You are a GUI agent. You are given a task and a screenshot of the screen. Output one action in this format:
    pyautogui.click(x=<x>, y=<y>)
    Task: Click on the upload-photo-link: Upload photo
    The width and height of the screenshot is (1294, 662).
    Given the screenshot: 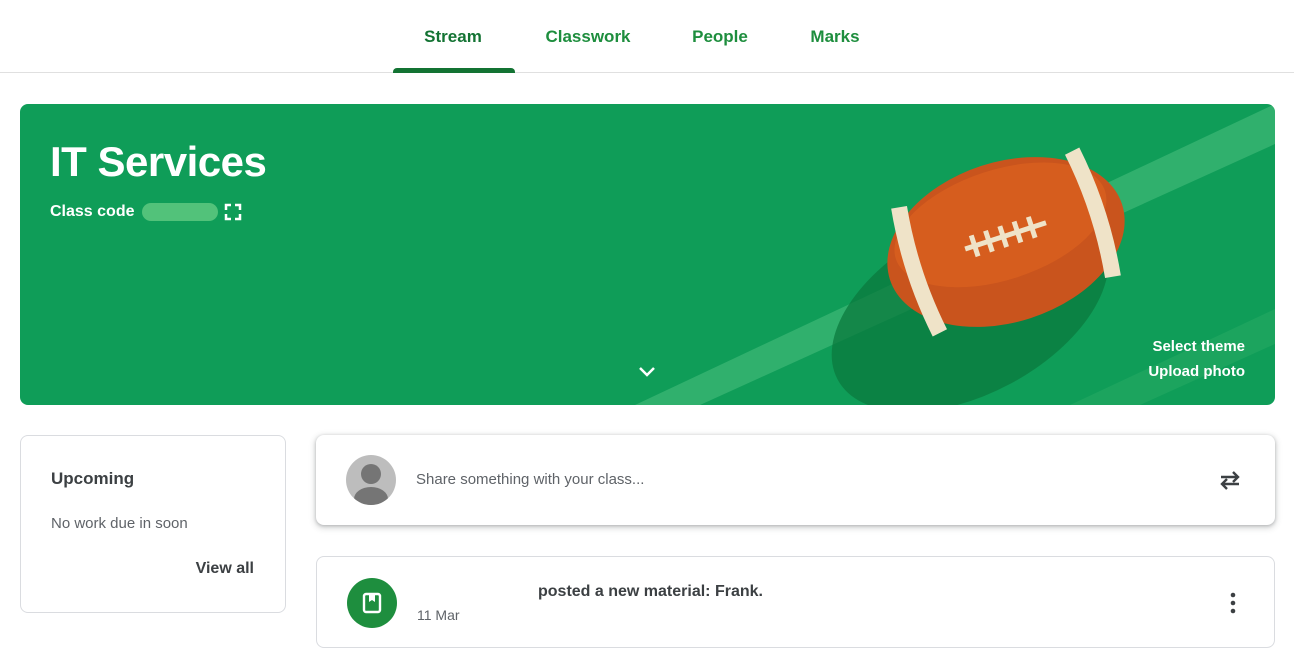 What is the action you would take?
    pyautogui.click(x=1196, y=371)
    